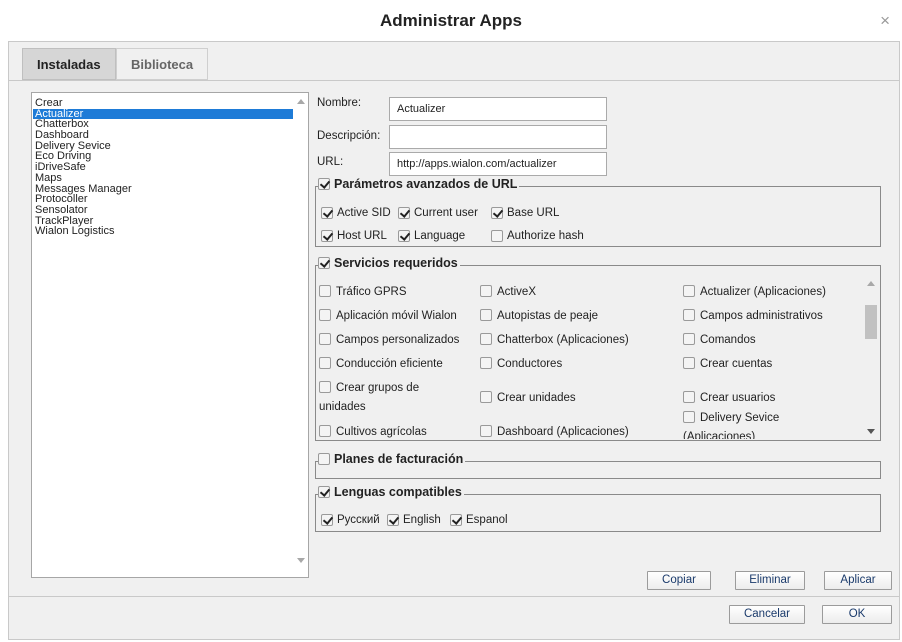 The height and width of the screenshot is (642, 902). Describe the element at coordinates (548, 316) in the screenshot. I see `service-label: Autopistas de peaje` at that location.